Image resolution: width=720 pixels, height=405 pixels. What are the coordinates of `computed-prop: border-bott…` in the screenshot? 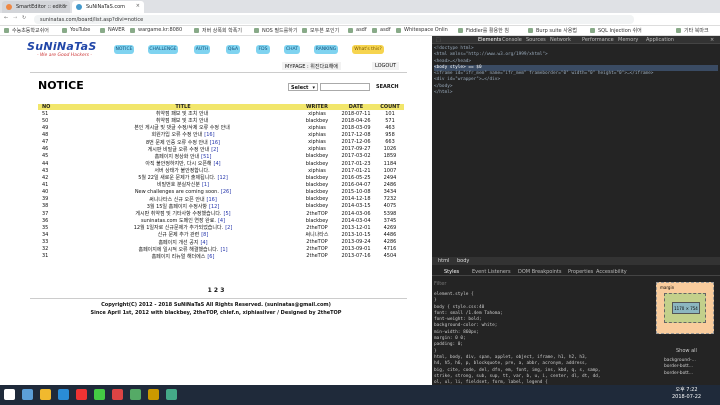 It's located at (691, 374).